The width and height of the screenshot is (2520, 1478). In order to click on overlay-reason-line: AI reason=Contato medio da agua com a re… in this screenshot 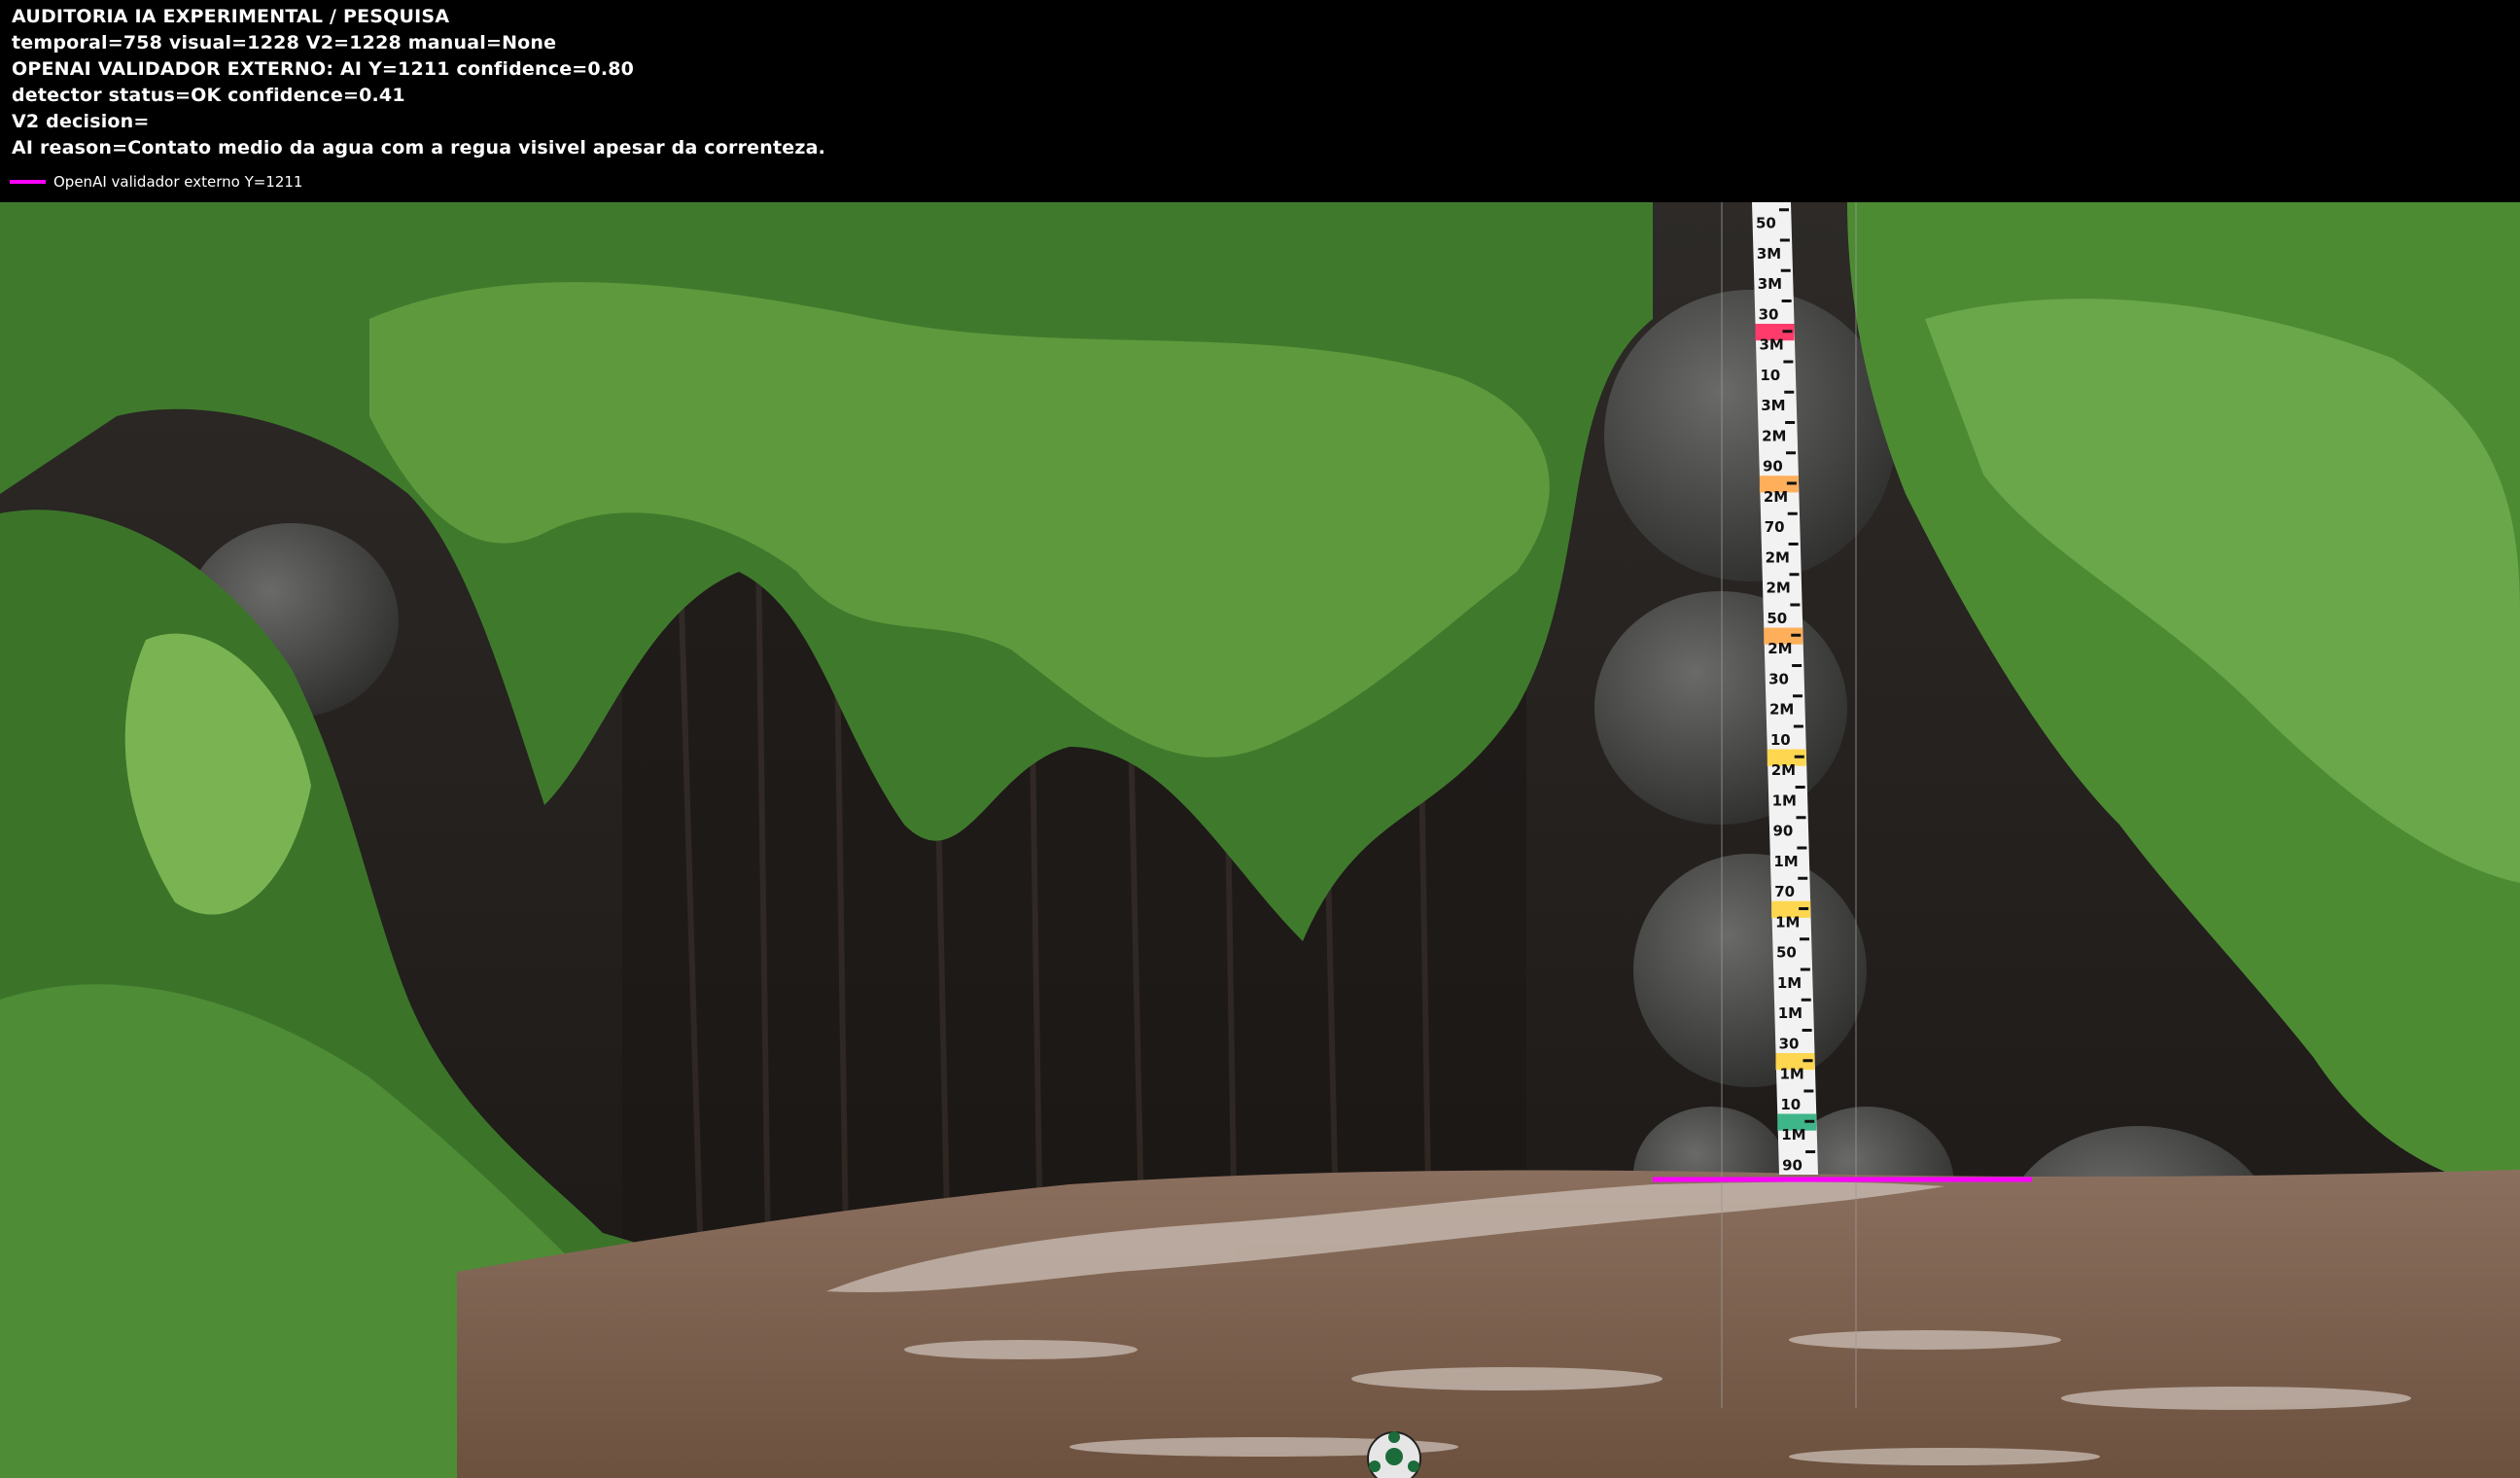, I will do `click(419, 147)`.